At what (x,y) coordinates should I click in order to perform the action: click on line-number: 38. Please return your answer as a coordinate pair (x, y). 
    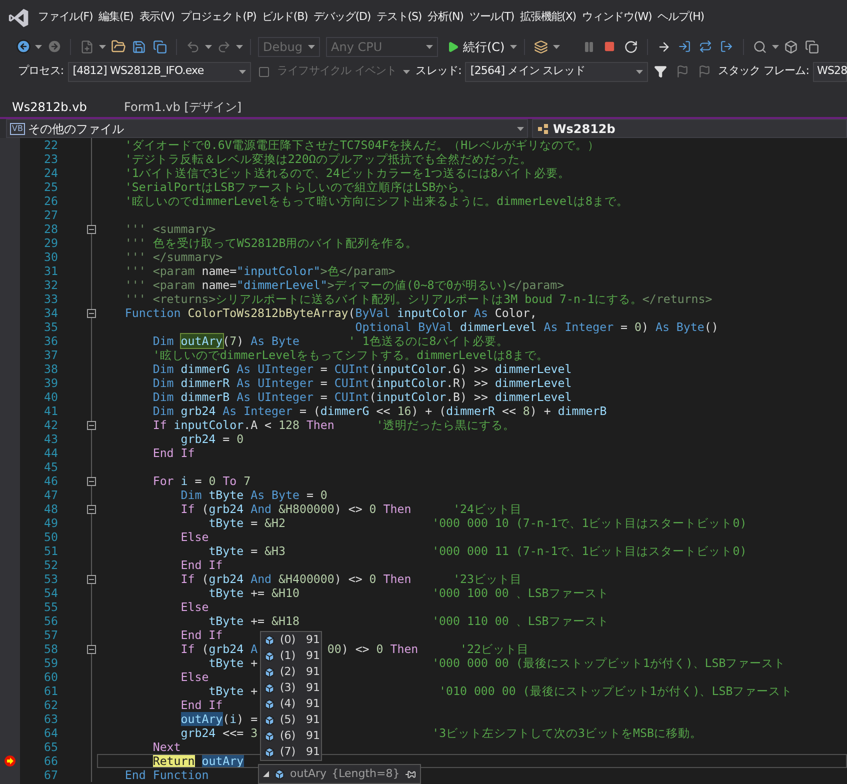
    Looking at the image, I should click on (50, 369).